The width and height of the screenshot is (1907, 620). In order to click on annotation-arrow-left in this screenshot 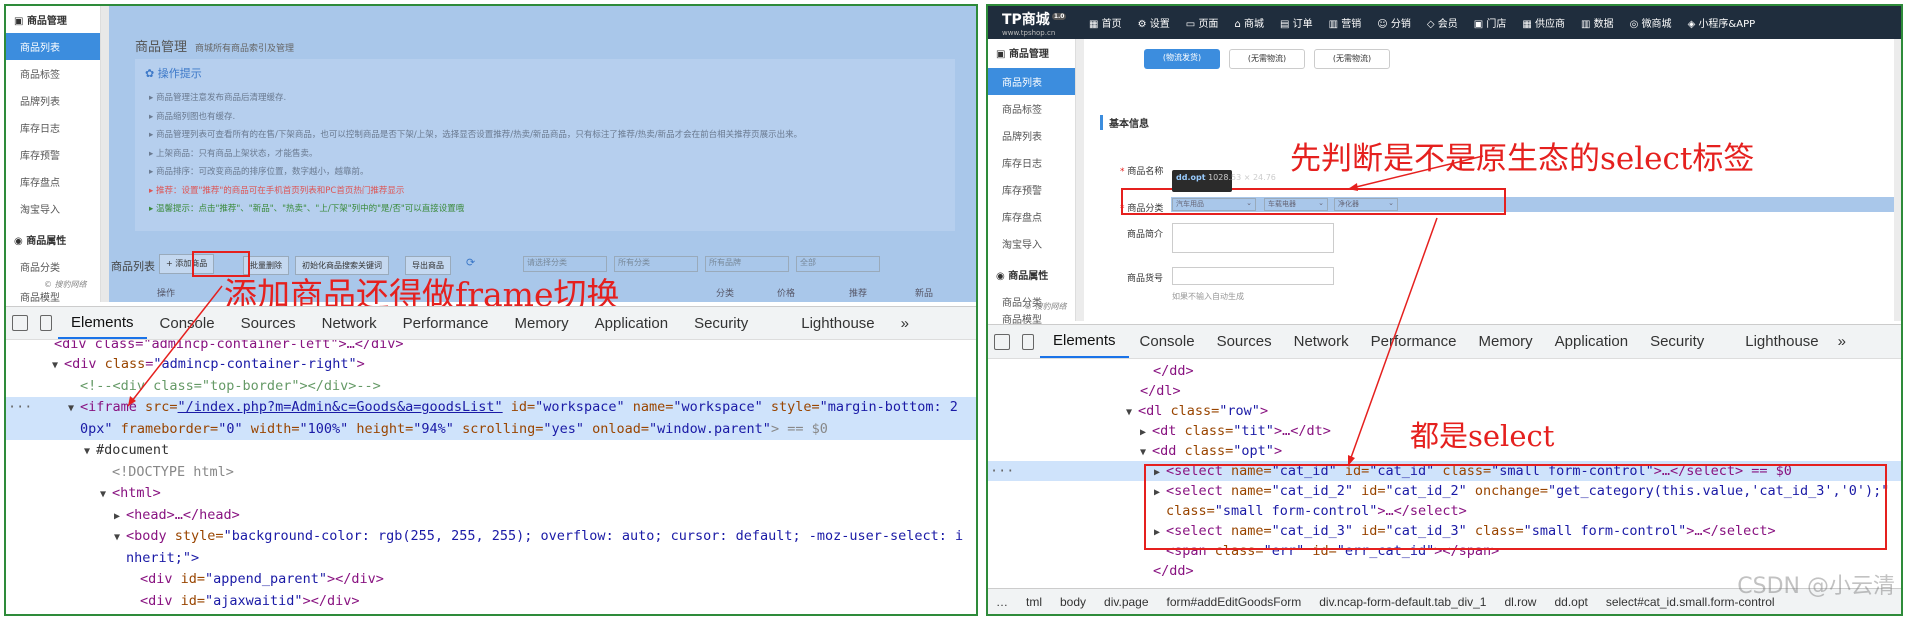, I will do `click(175, 346)`.